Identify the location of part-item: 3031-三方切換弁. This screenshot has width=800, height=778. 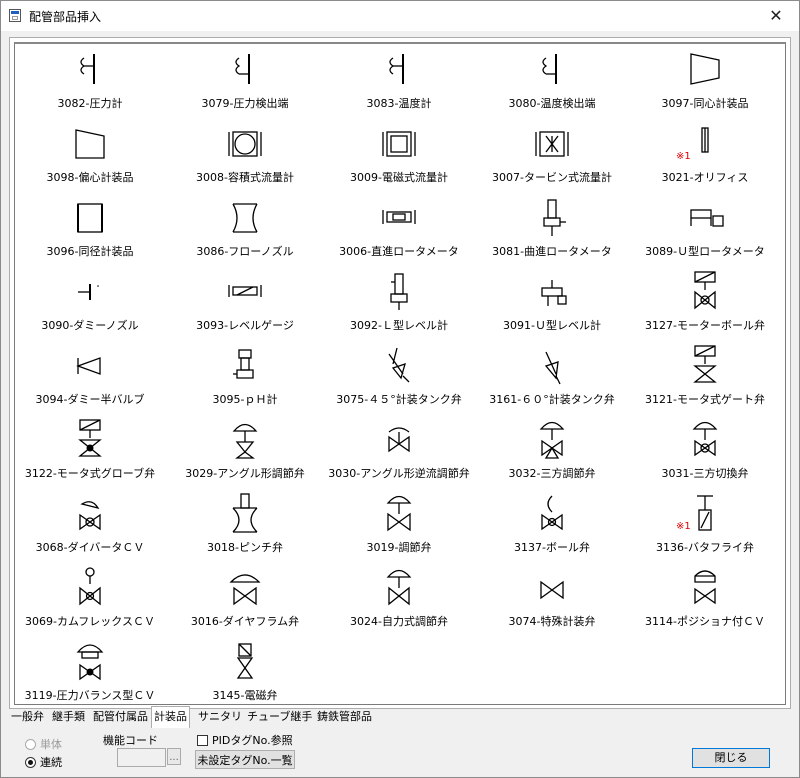
(705, 449).